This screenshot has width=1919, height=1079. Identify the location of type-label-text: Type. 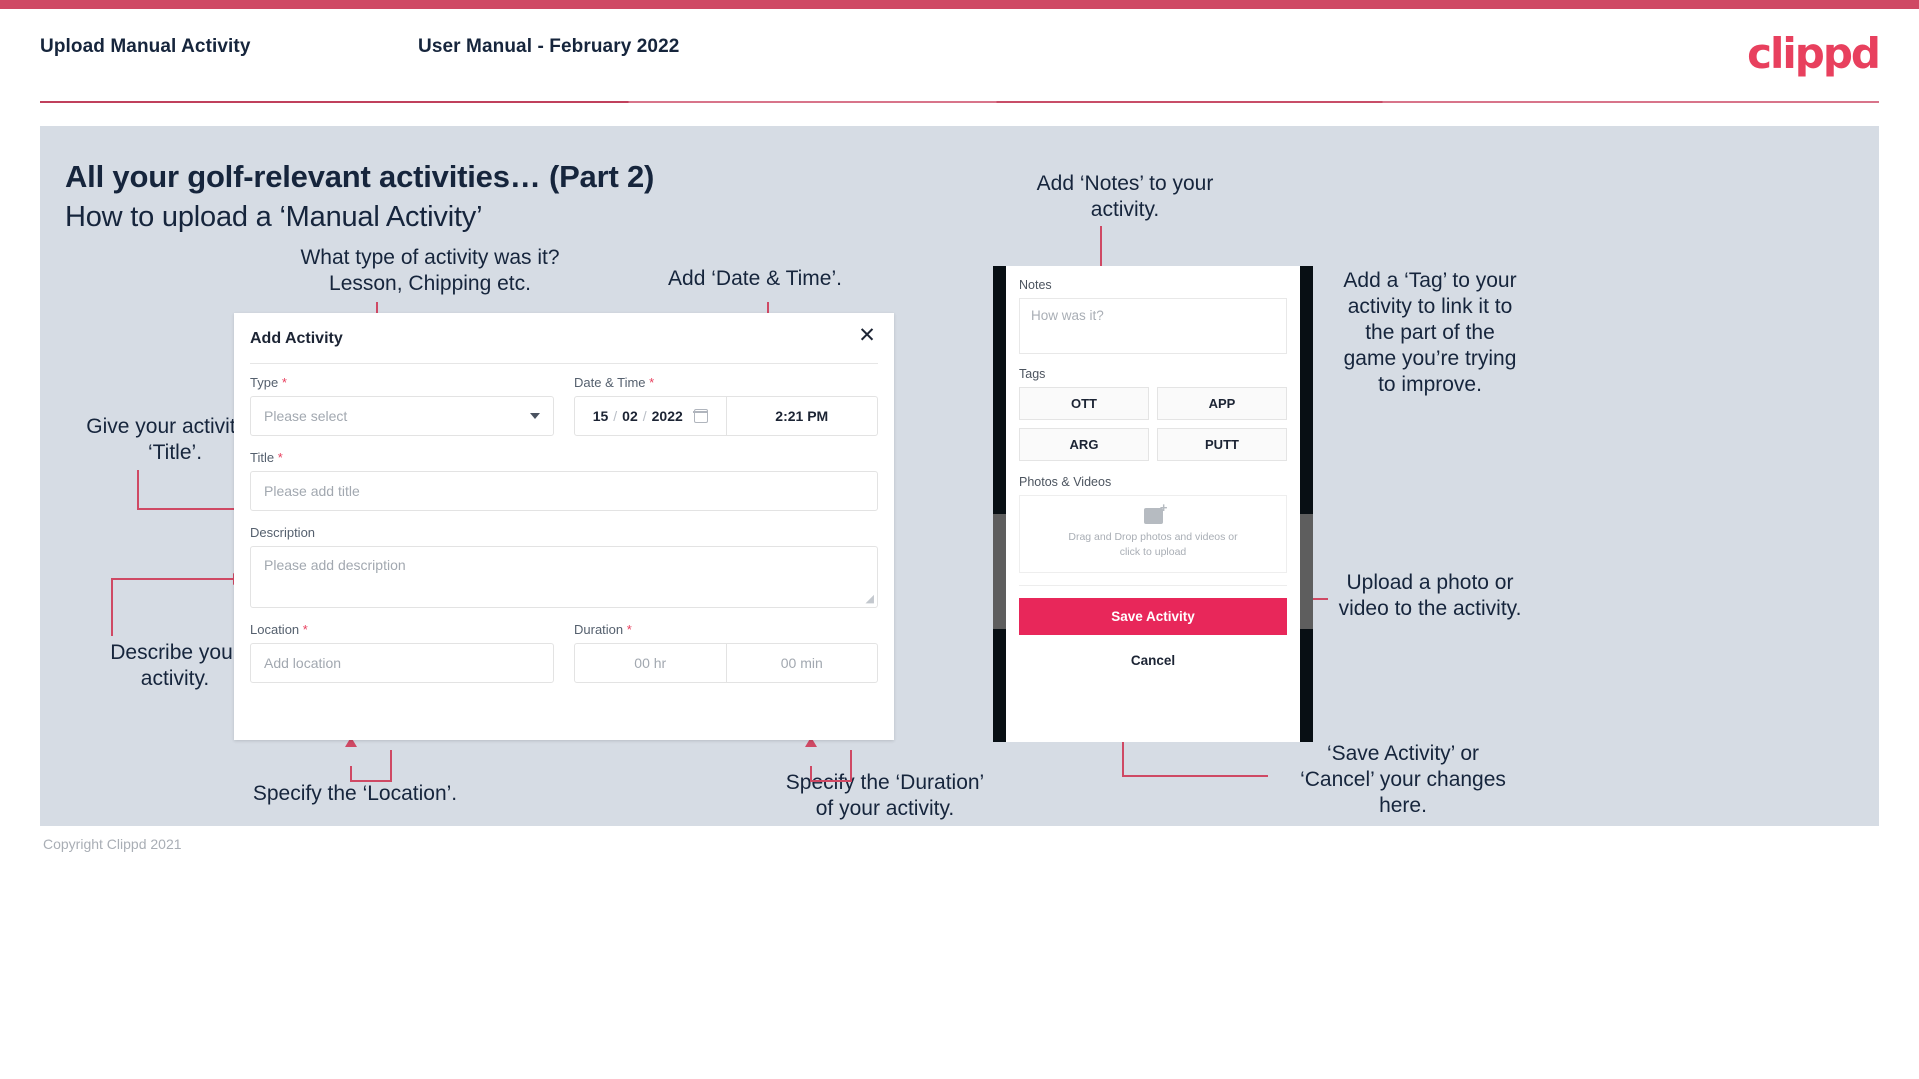
(264, 382).